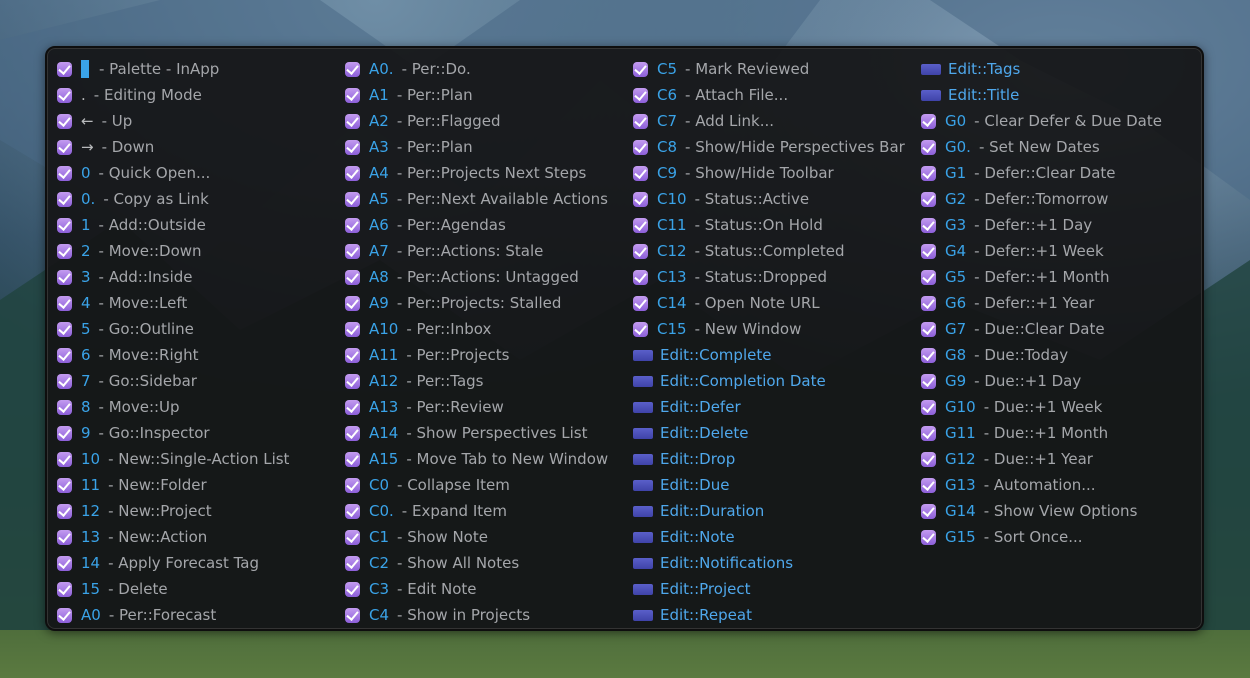 This screenshot has width=1250, height=678. What do you see at coordinates (769, 537) in the screenshot?
I see `command-item: Edit::Note` at bounding box center [769, 537].